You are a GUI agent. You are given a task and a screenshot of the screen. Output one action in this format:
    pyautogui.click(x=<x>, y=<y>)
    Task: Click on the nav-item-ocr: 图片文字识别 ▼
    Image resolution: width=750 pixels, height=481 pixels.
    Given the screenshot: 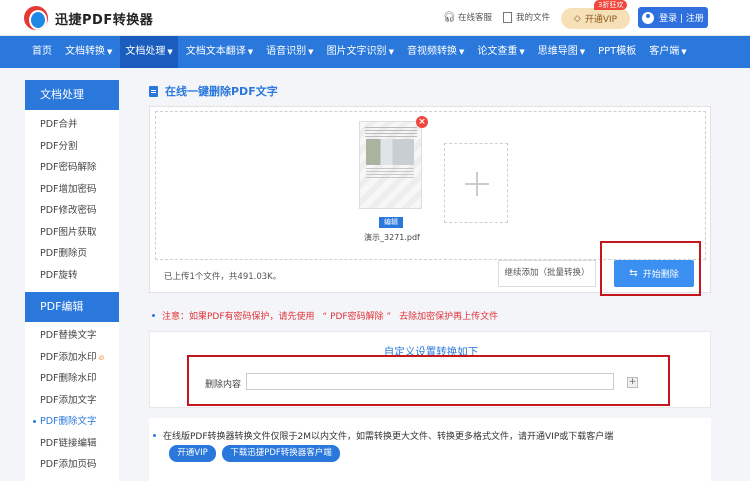 What is the action you would take?
    pyautogui.click(x=360, y=52)
    